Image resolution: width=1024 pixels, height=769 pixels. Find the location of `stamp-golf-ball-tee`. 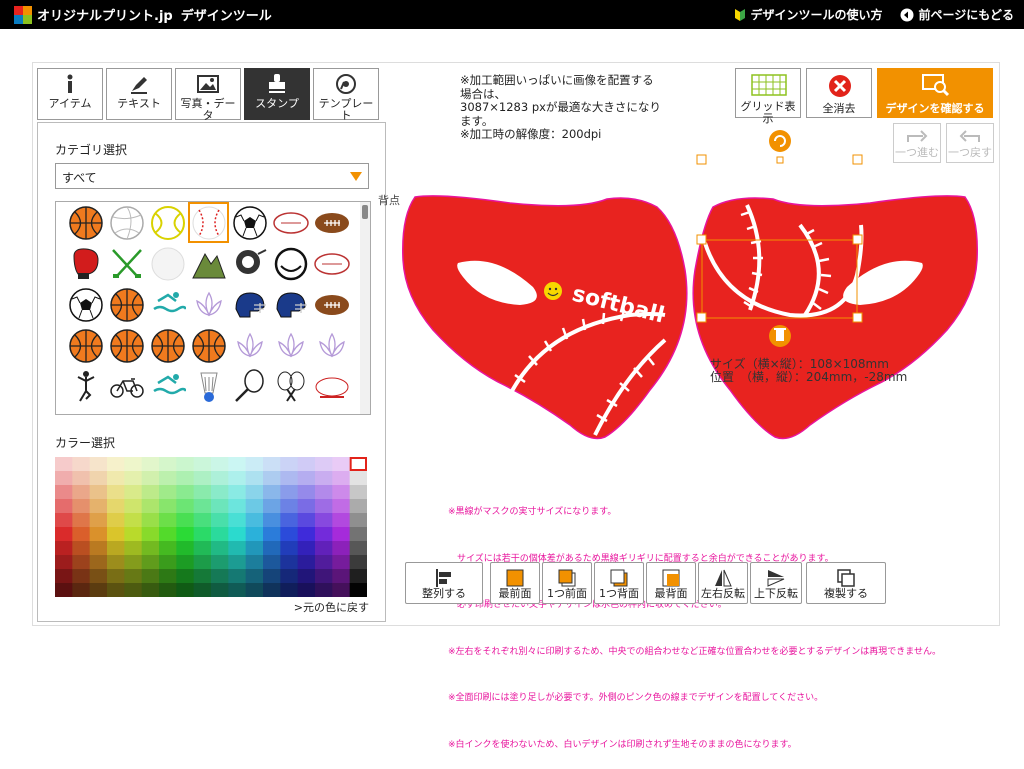

stamp-golf-ball-tee is located at coordinates (290, 263).